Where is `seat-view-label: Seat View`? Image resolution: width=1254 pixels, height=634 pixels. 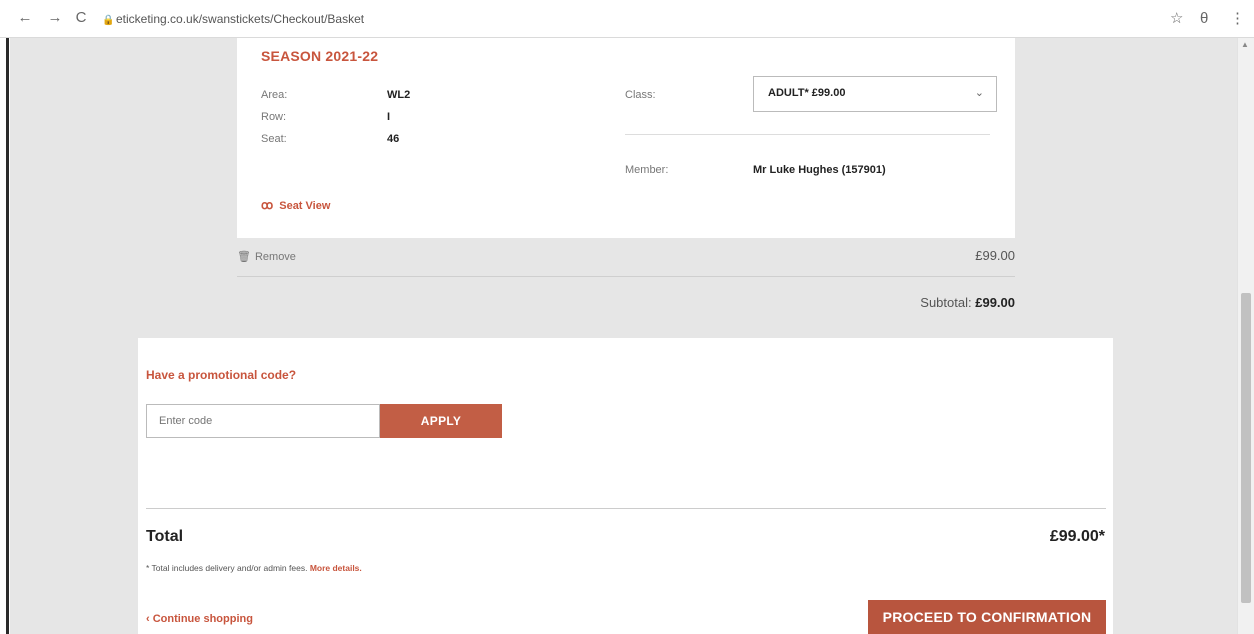 seat-view-label: Seat View is located at coordinates (305, 206).